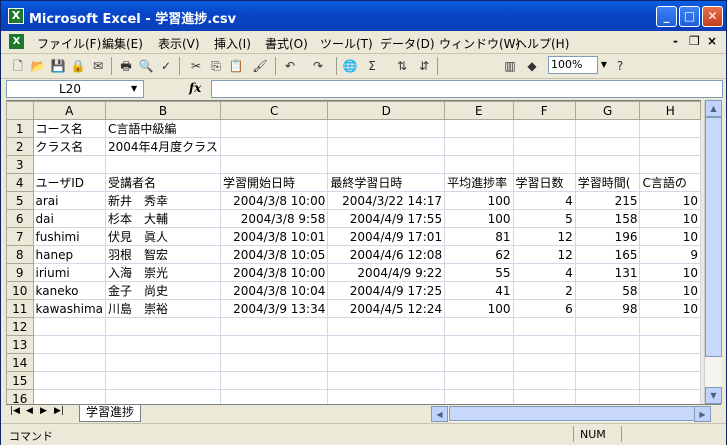 Image resolution: width=727 pixels, height=445 pixels. I want to click on prev-sheet-icon: ◀, so click(29, 411).